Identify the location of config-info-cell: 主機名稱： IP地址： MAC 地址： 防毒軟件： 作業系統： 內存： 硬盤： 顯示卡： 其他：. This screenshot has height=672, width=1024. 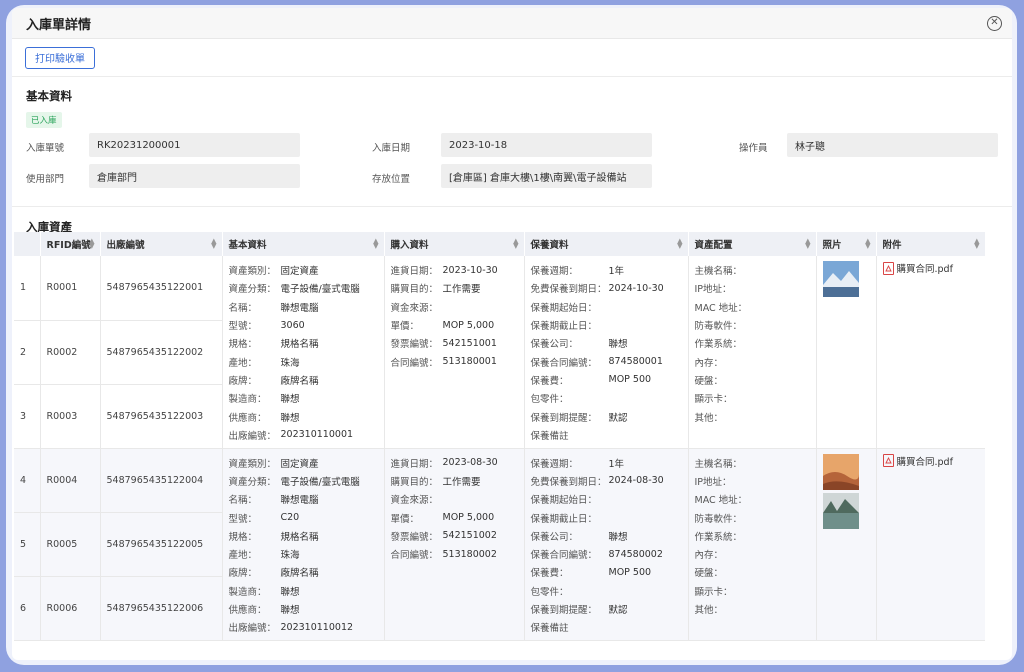
(752, 352).